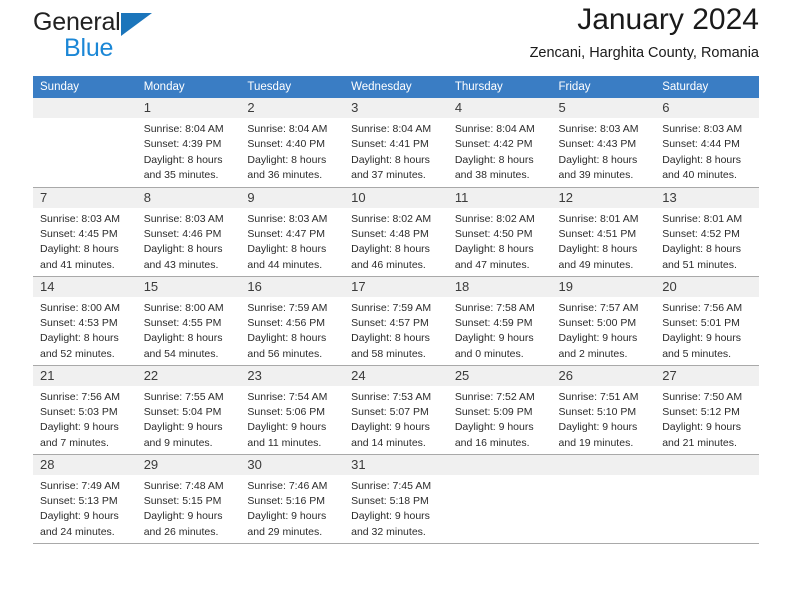 Image resolution: width=792 pixels, height=612 pixels. Describe the element at coordinates (292, 87) in the screenshot. I see `weekday-header-tuesday: Tuesday` at that location.